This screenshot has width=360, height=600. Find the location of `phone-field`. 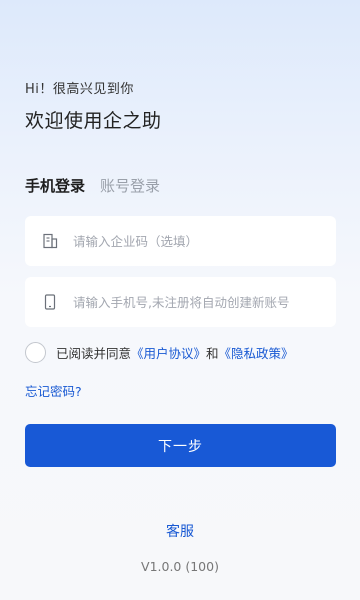

phone-field is located at coordinates (180, 302).